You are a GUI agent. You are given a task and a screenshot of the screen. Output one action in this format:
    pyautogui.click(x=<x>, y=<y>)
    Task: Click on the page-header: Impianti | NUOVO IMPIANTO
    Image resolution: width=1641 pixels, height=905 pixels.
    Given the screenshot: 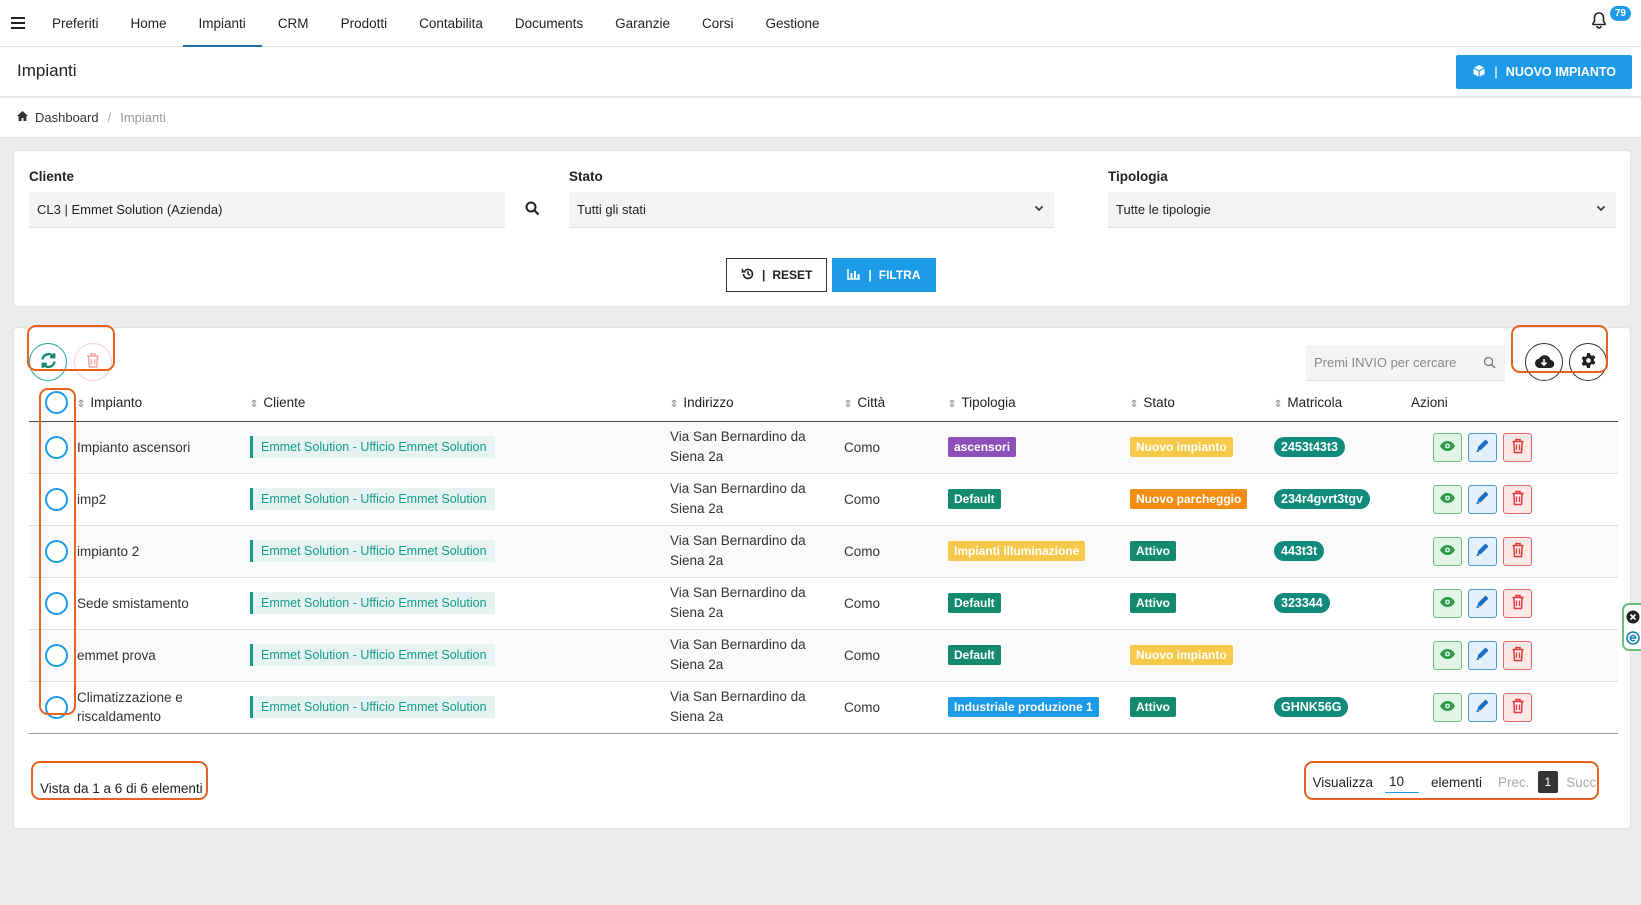 What is the action you would take?
    pyautogui.click(x=820, y=72)
    